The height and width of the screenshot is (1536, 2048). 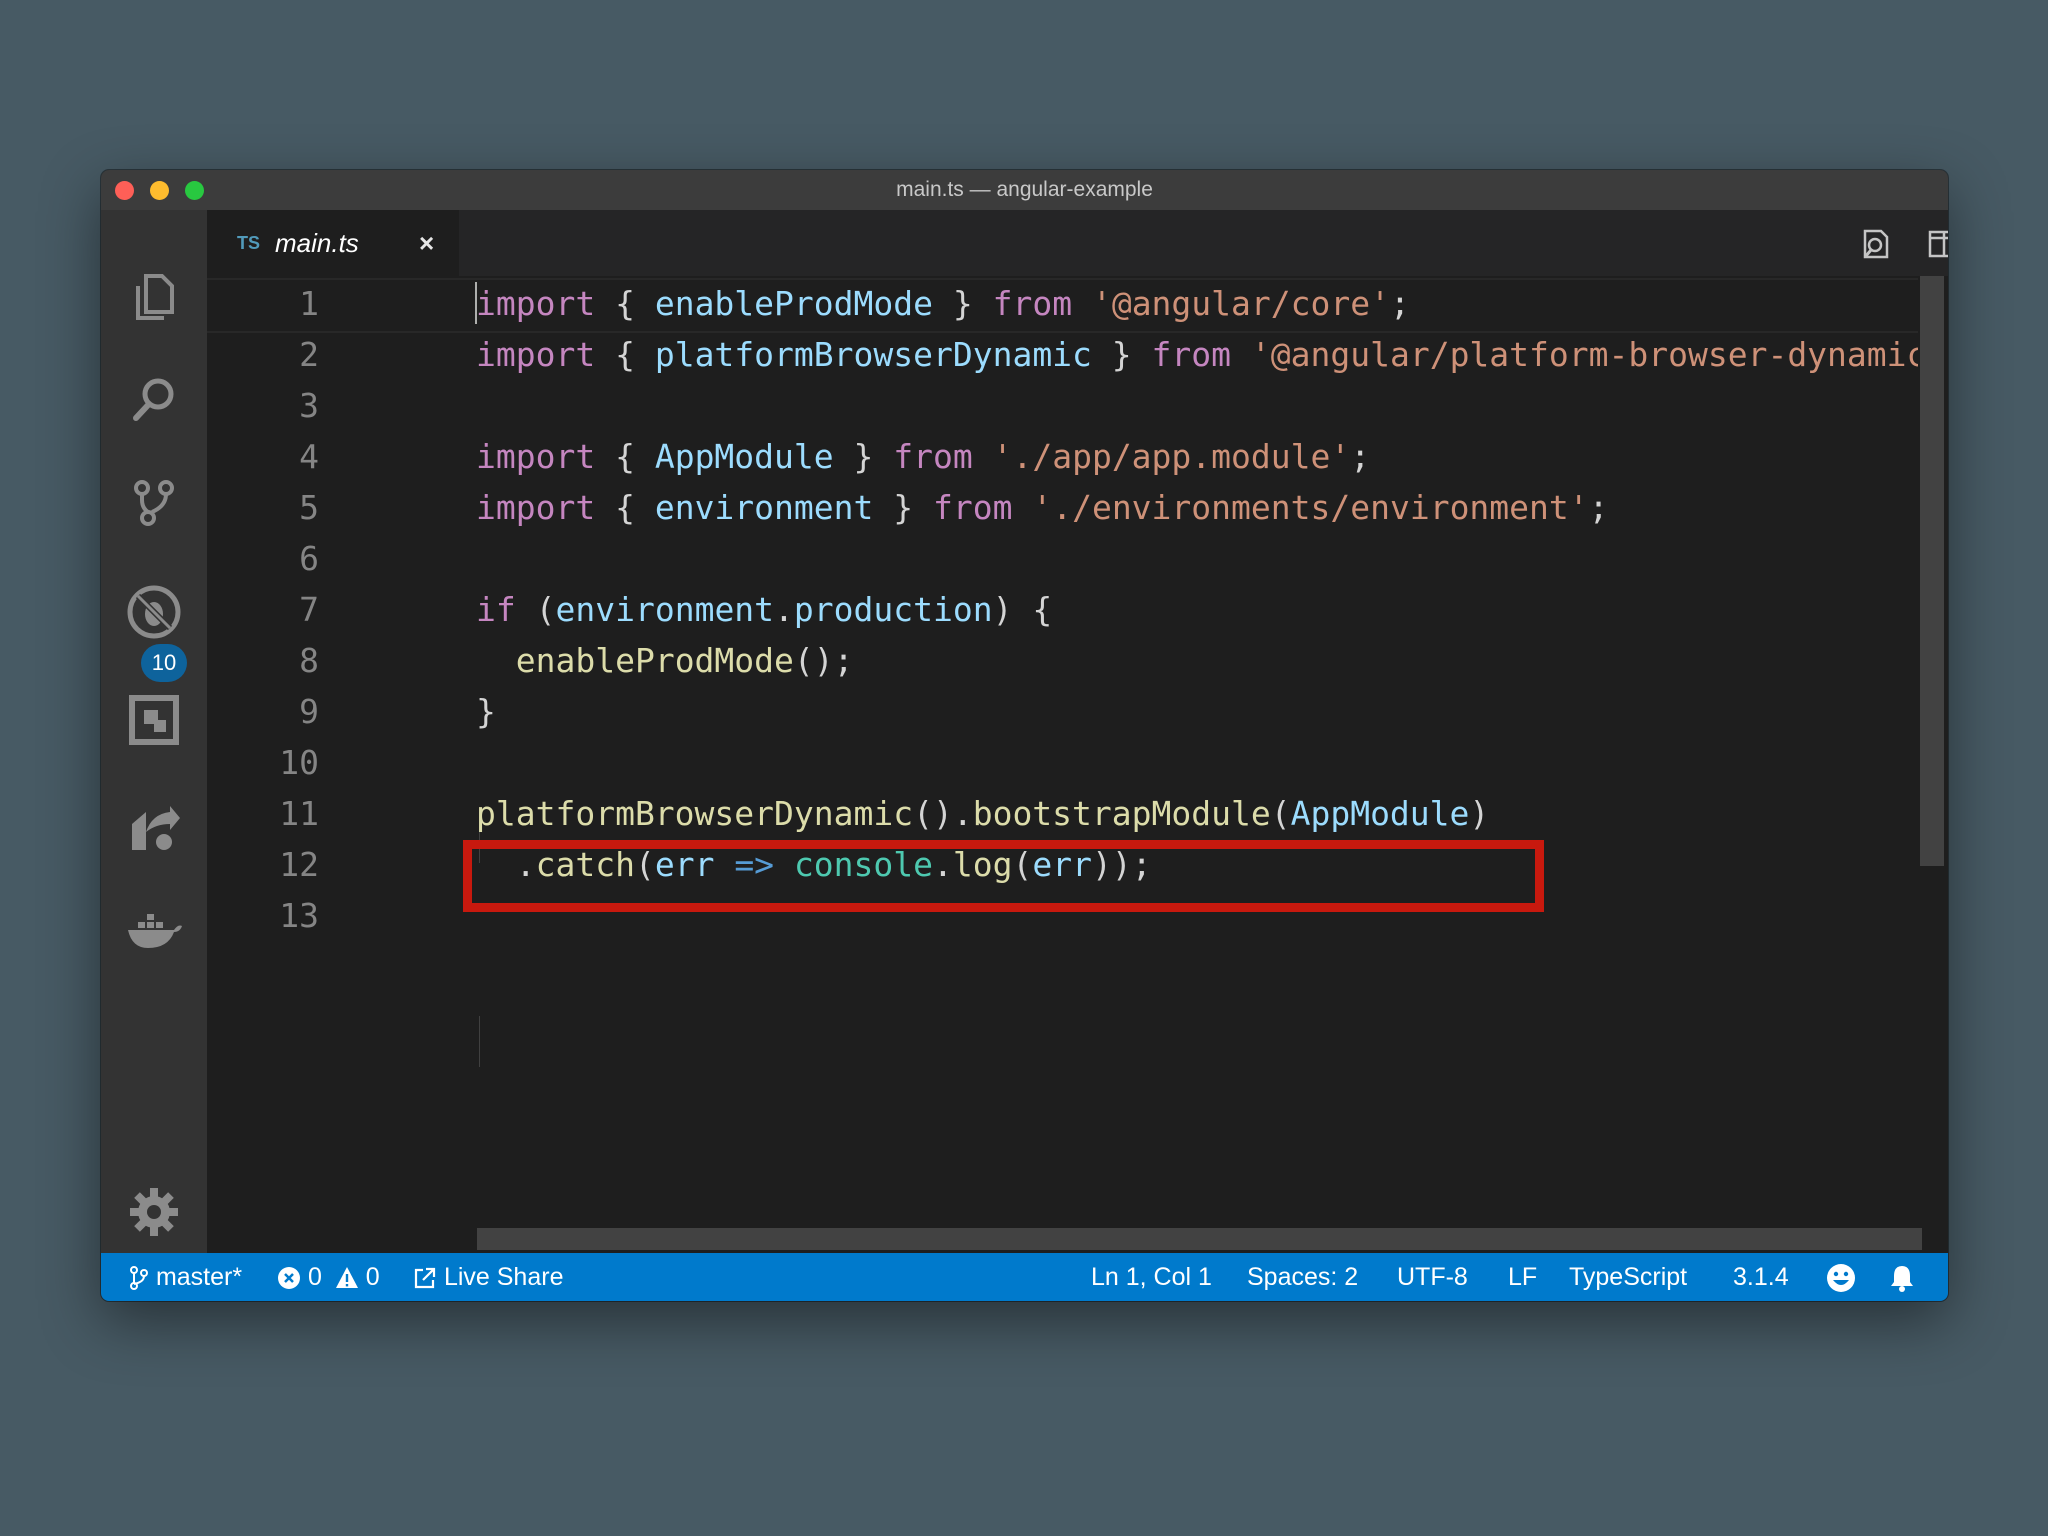 I want to click on warning-icon, so click(x=346, y=1278).